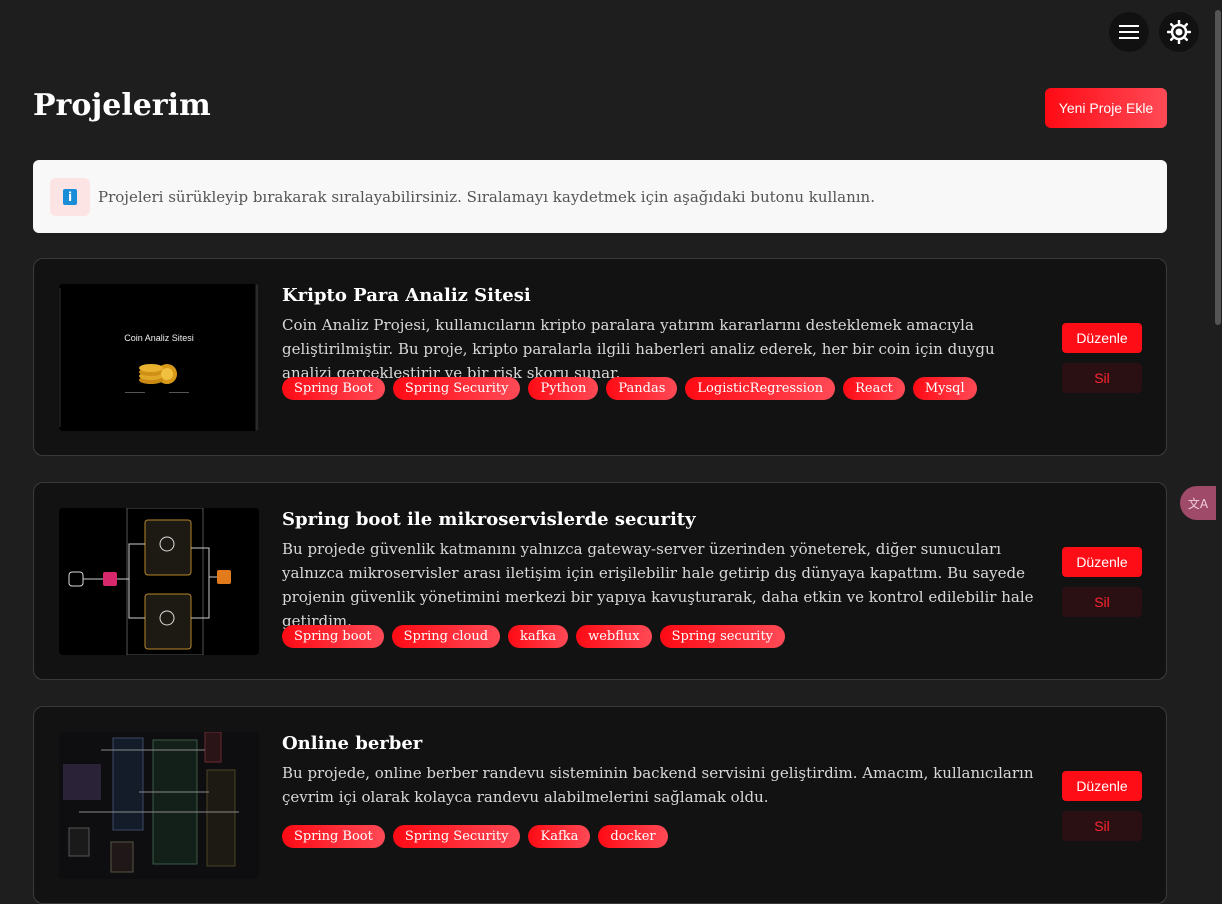  What do you see at coordinates (642, 388) in the screenshot?
I see `tag: Pandas` at bounding box center [642, 388].